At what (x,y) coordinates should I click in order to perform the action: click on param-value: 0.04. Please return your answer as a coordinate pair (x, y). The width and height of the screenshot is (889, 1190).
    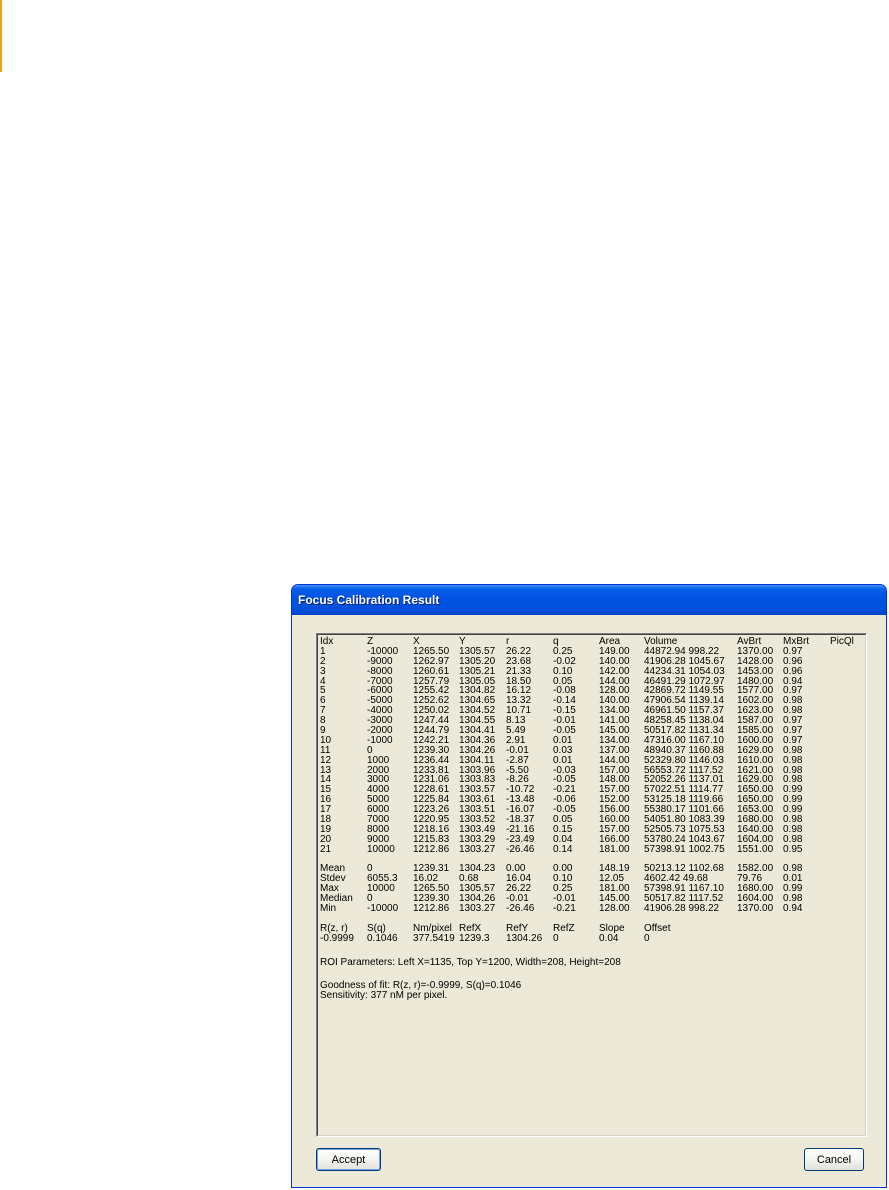
    Looking at the image, I should click on (609, 938).